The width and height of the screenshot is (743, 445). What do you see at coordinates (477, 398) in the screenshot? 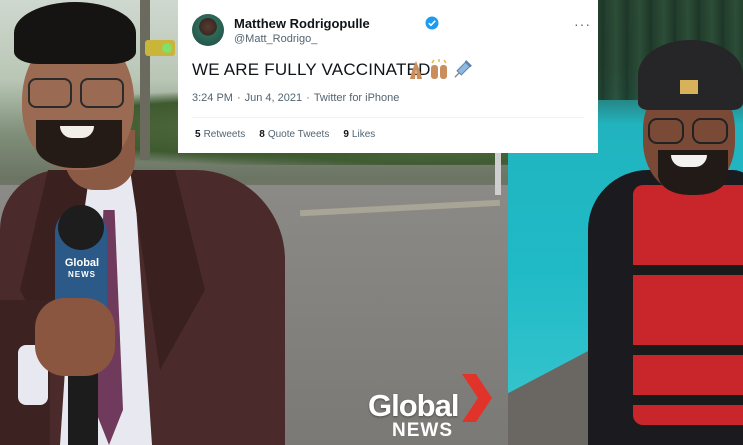
I see `chevron-right-icon` at bounding box center [477, 398].